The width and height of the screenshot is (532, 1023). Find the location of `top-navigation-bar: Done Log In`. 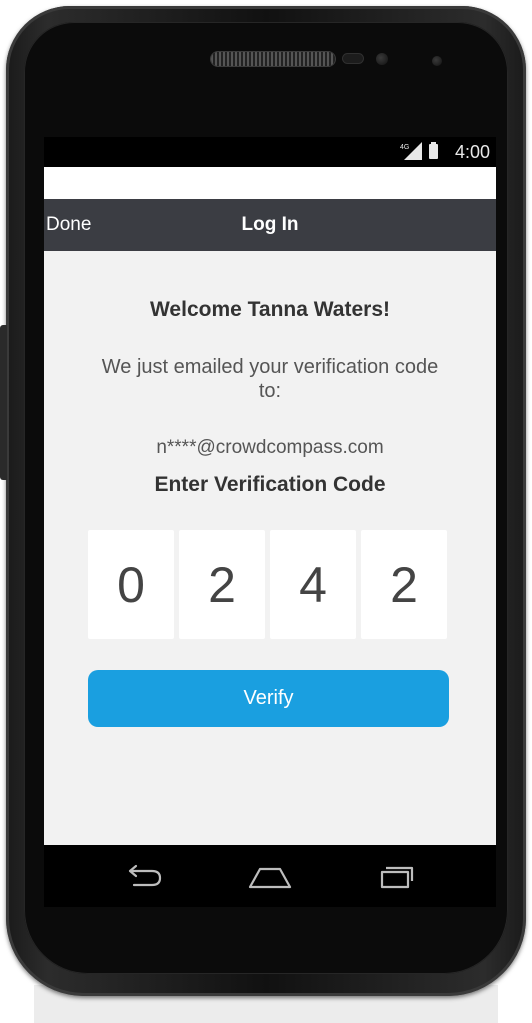

top-navigation-bar: Done Log In is located at coordinates (270, 225).